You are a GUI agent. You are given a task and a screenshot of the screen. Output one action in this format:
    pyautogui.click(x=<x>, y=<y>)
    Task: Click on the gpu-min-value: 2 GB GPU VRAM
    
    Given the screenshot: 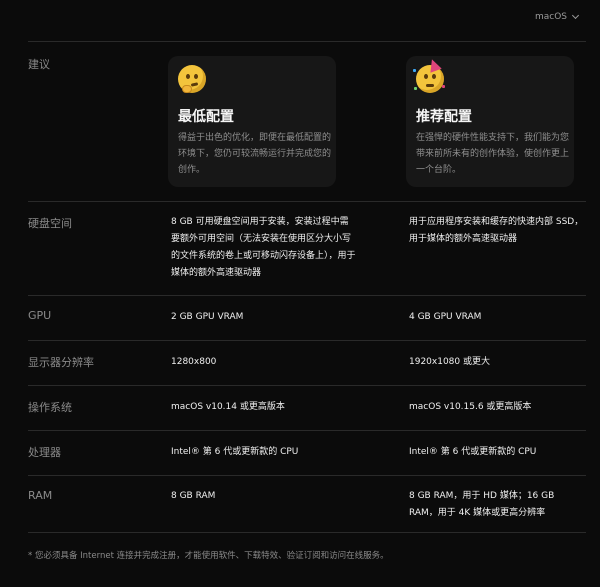 What is the action you would take?
    pyautogui.click(x=207, y=317)
    